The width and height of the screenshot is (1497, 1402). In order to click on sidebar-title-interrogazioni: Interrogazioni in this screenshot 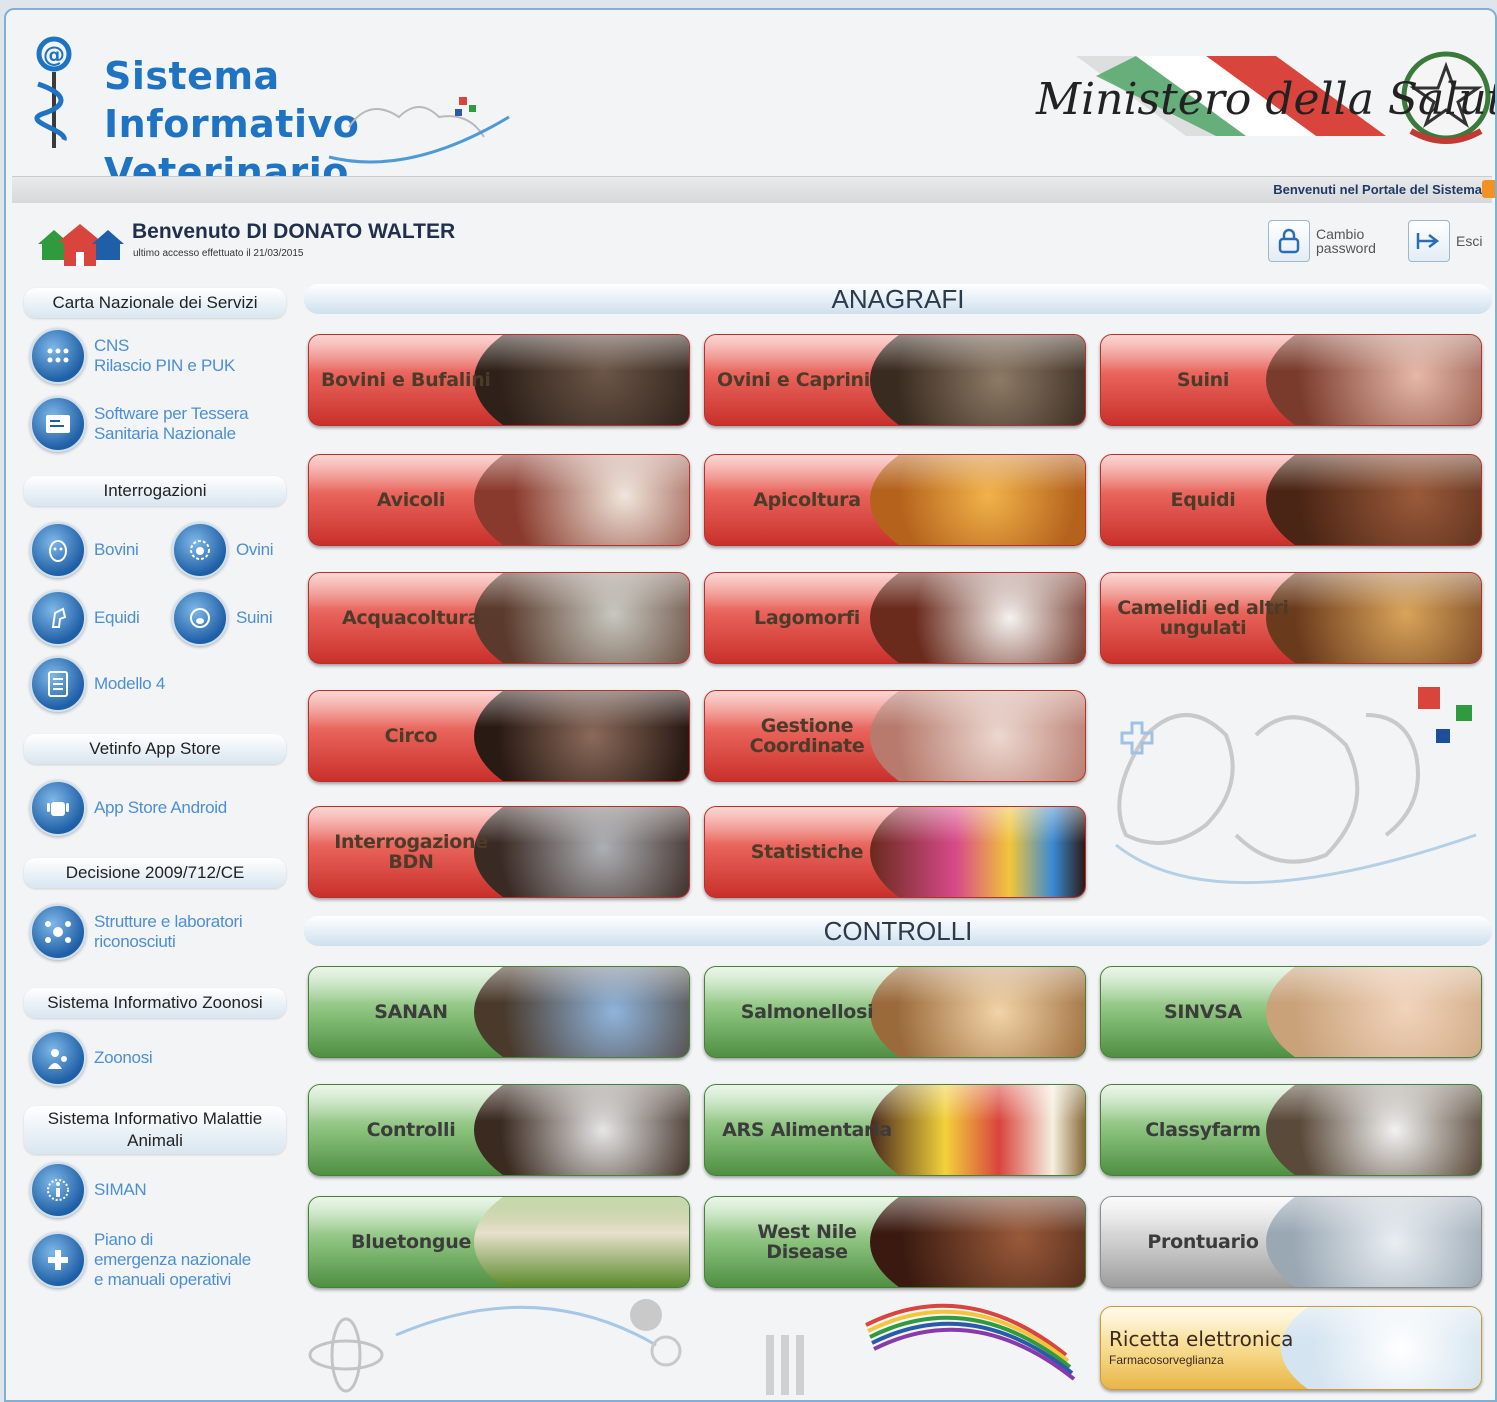, I will do `click(155, 491)`.